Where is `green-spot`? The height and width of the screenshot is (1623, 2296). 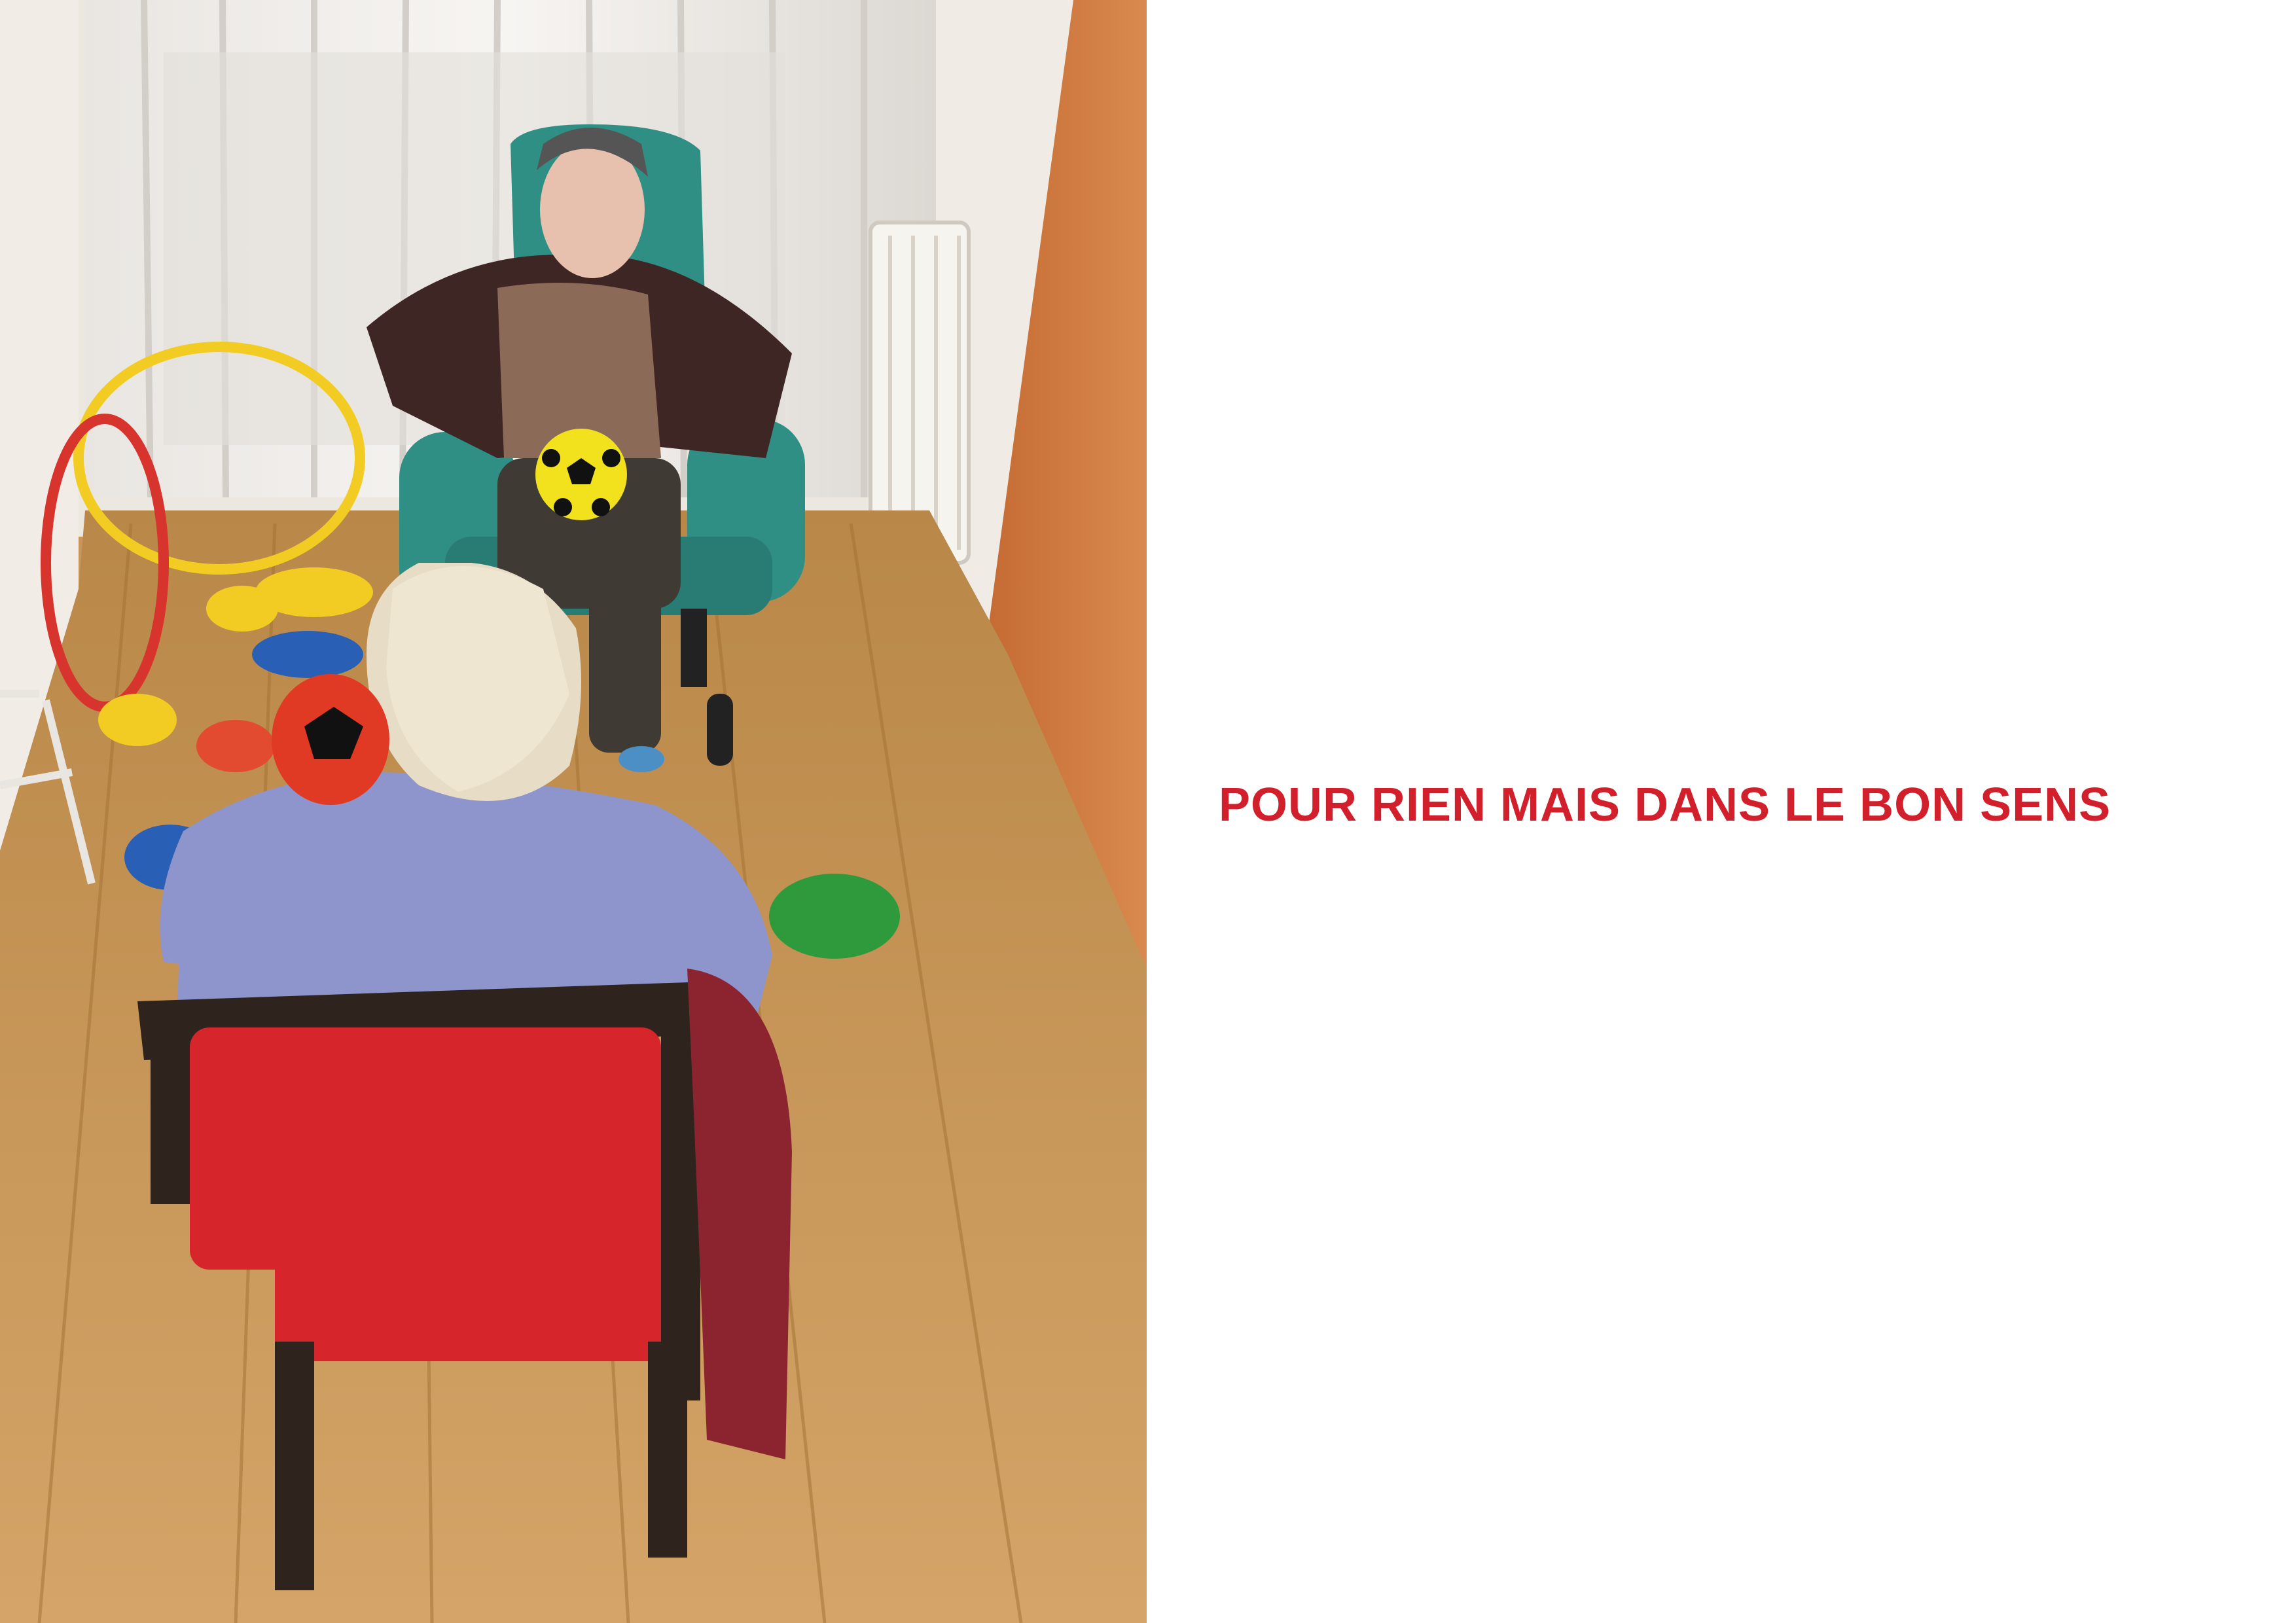
green-spot is located at coordinates (834, 916).